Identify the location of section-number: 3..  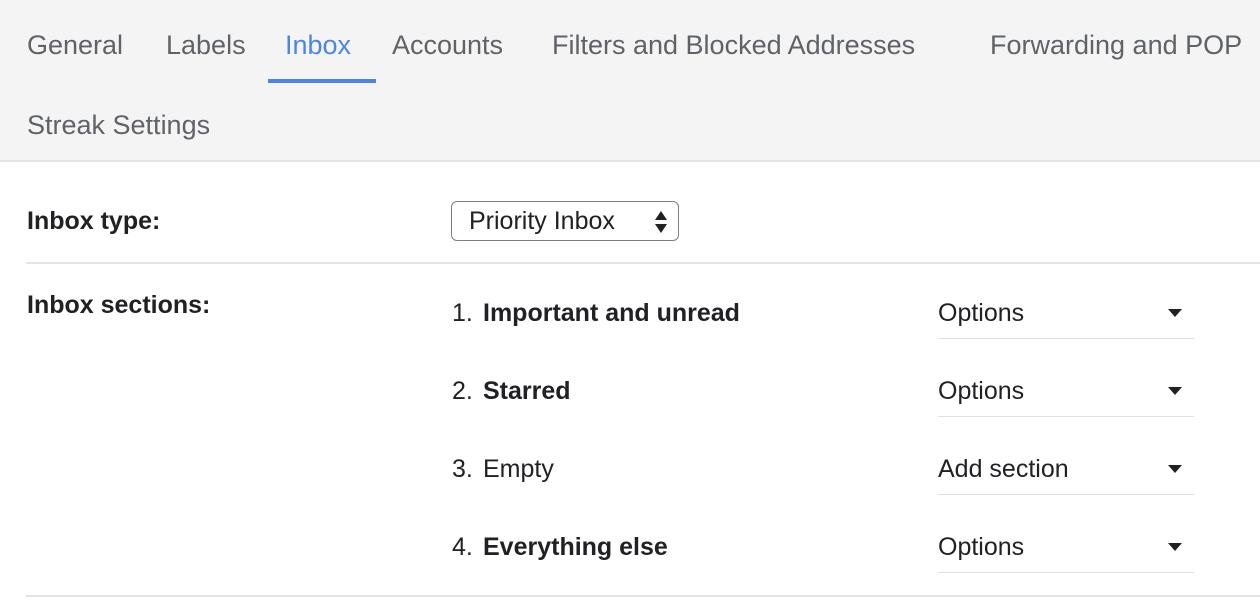
(462, 469).